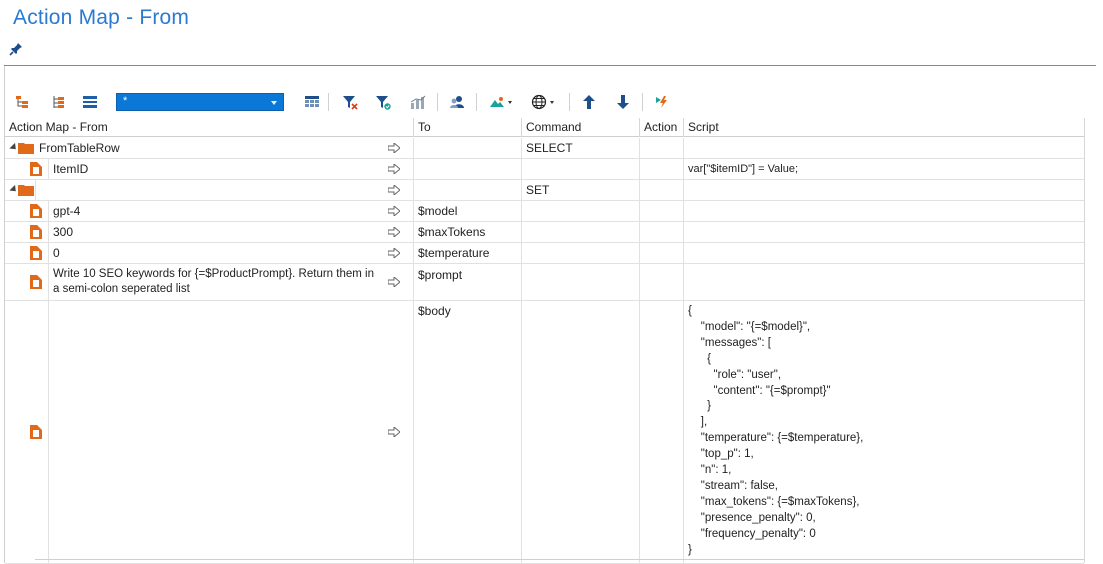  I want to click on filter-clear-icon, so click(350, 102).